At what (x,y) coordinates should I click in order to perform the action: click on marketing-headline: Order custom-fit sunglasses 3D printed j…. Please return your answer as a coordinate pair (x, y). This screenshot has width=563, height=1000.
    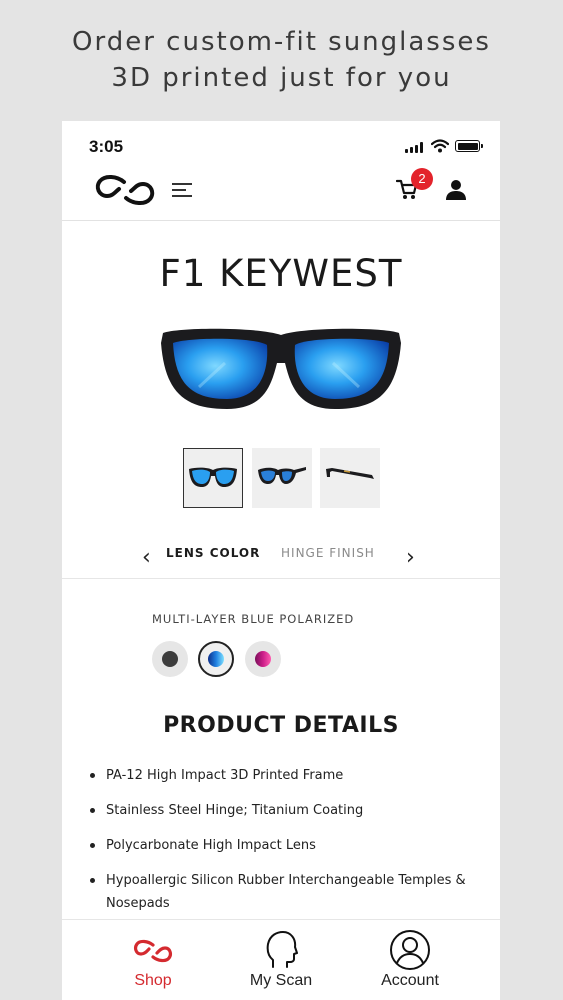
    Looking at the image, I should click on (281, 60).